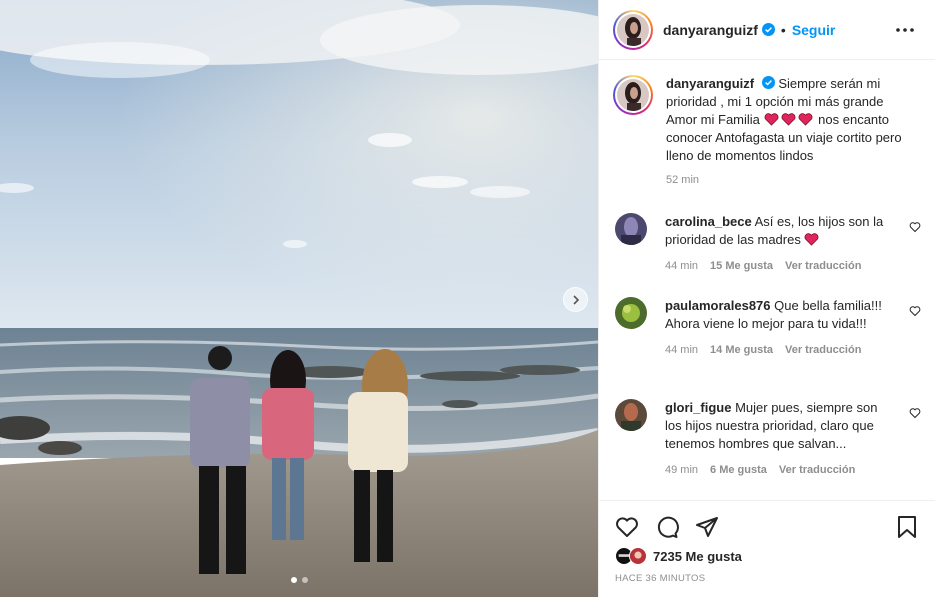  I want to click on likers-avatars, so click(631, 556).